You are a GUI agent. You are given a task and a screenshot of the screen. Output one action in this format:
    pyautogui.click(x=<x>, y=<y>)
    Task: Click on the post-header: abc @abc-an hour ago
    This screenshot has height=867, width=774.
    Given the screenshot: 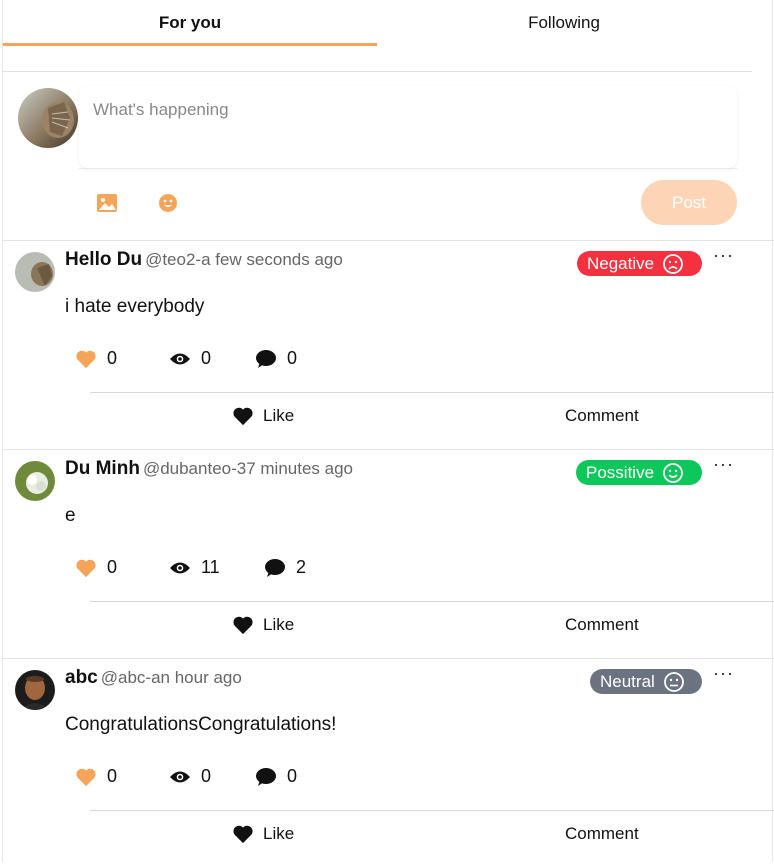 What is the action you would take?
    pyautogui.click(x=153, y=678)
    